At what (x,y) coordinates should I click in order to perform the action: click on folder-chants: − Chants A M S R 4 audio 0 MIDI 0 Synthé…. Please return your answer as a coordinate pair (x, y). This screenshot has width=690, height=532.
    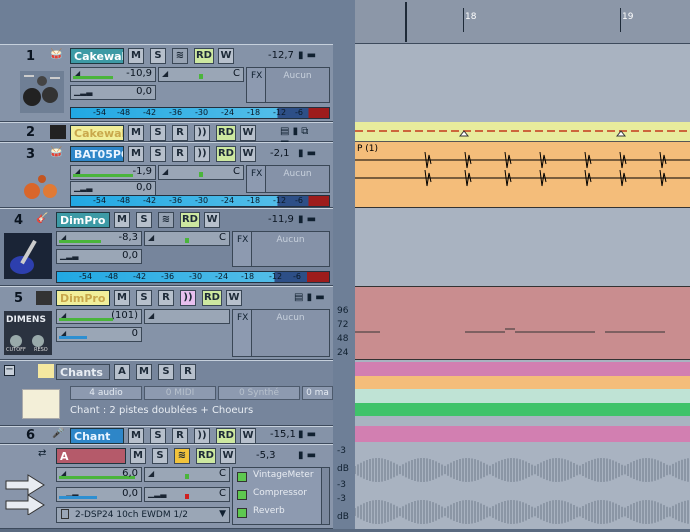
    Looking at the image, I should click on (166, 393).